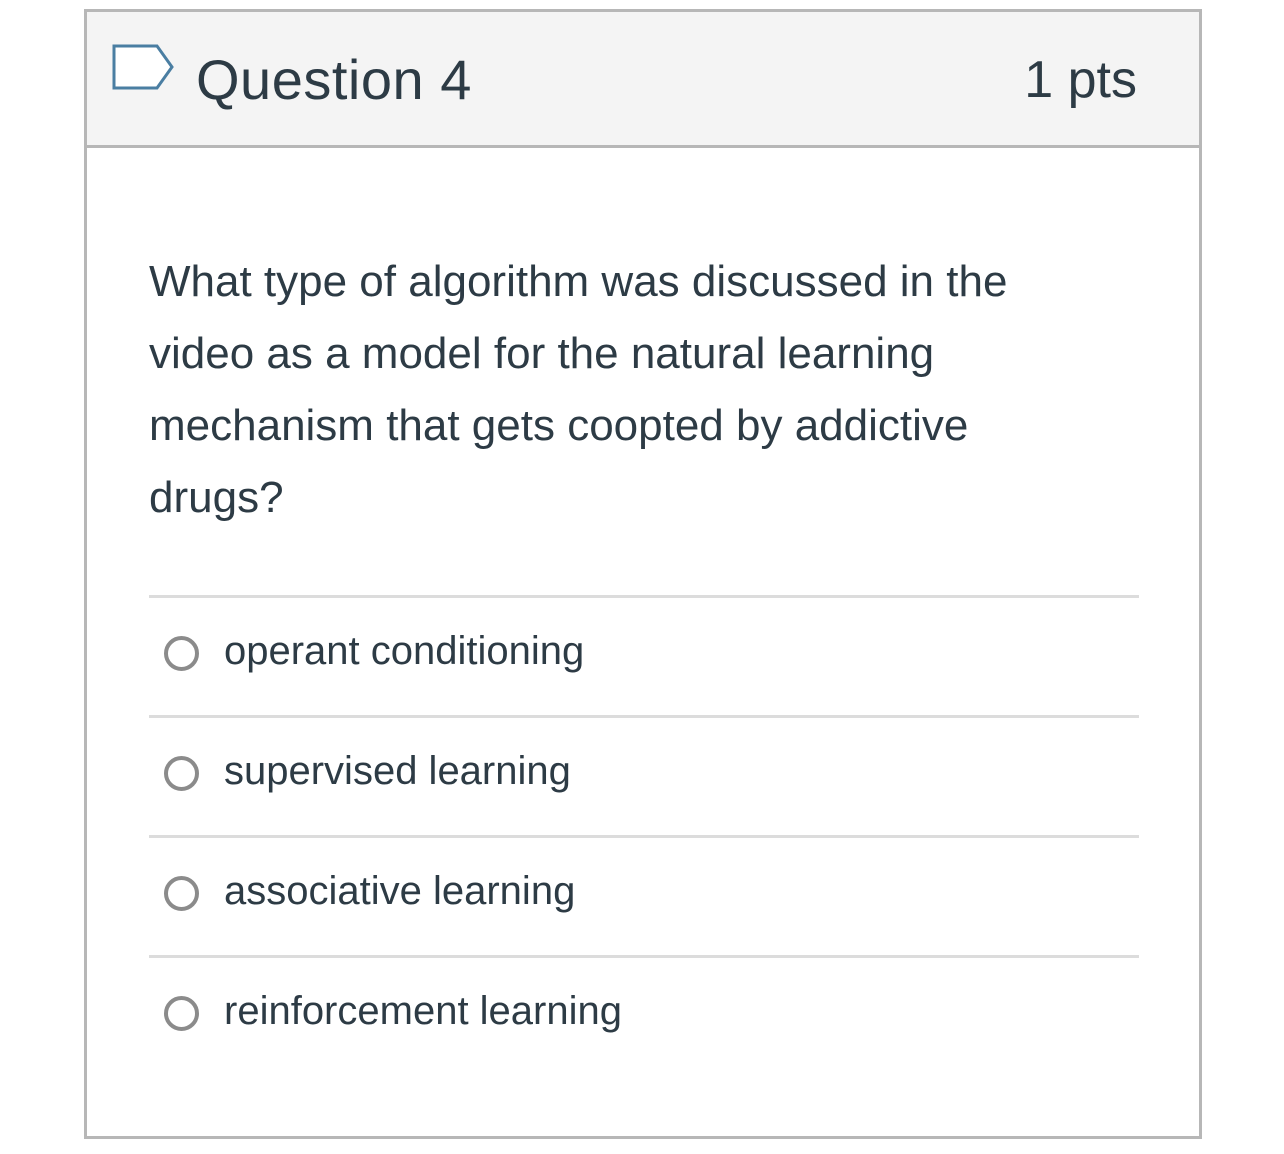 This screenshot has width=1284, height=1154. I want to click on flag-question-icon, so click(143, 69).